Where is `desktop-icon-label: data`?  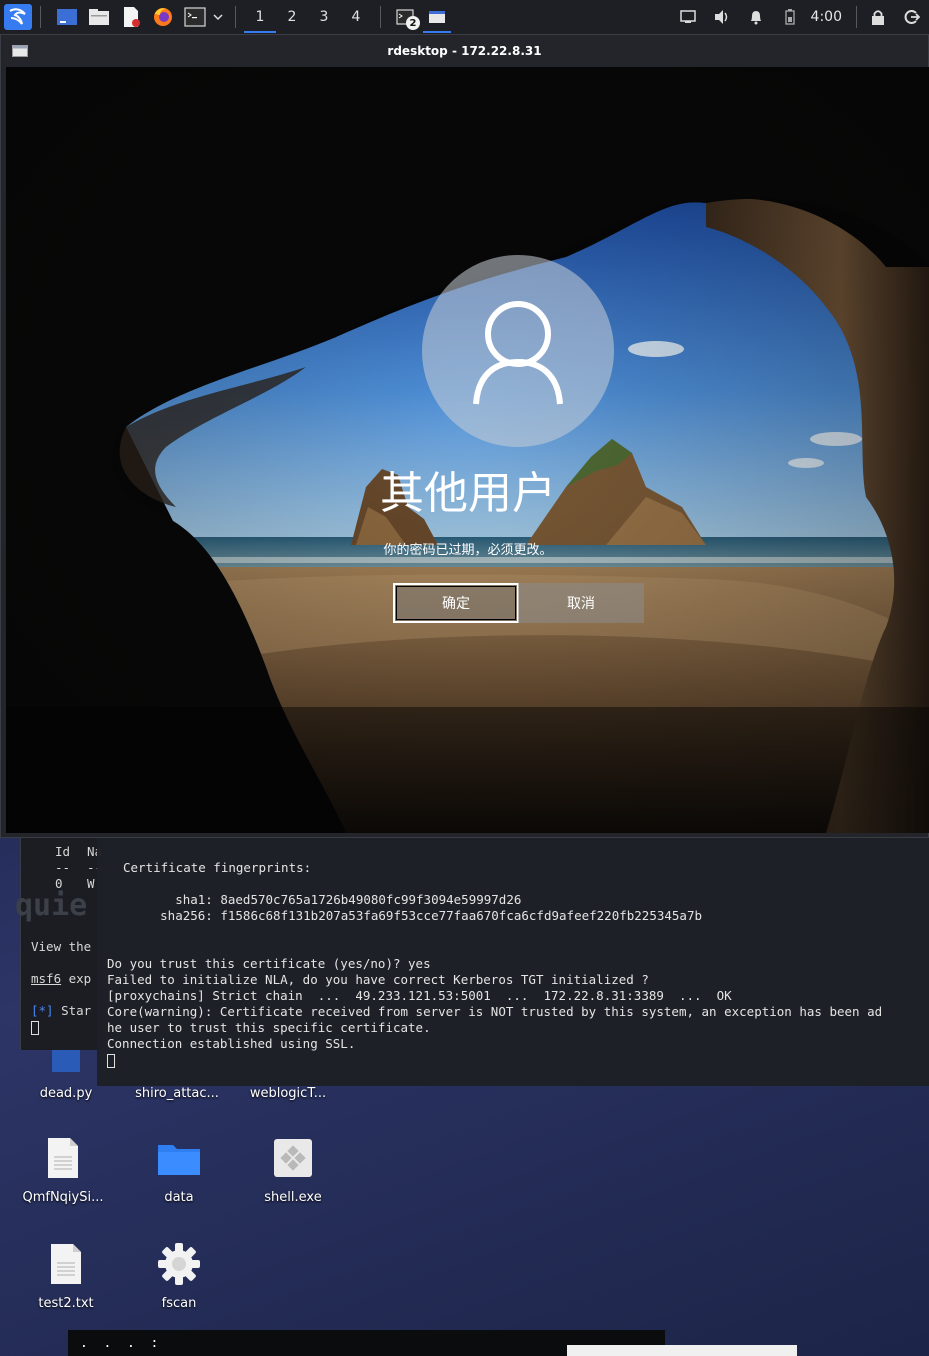
desktop-icon-label: data is located at coordinates (179, 1197).